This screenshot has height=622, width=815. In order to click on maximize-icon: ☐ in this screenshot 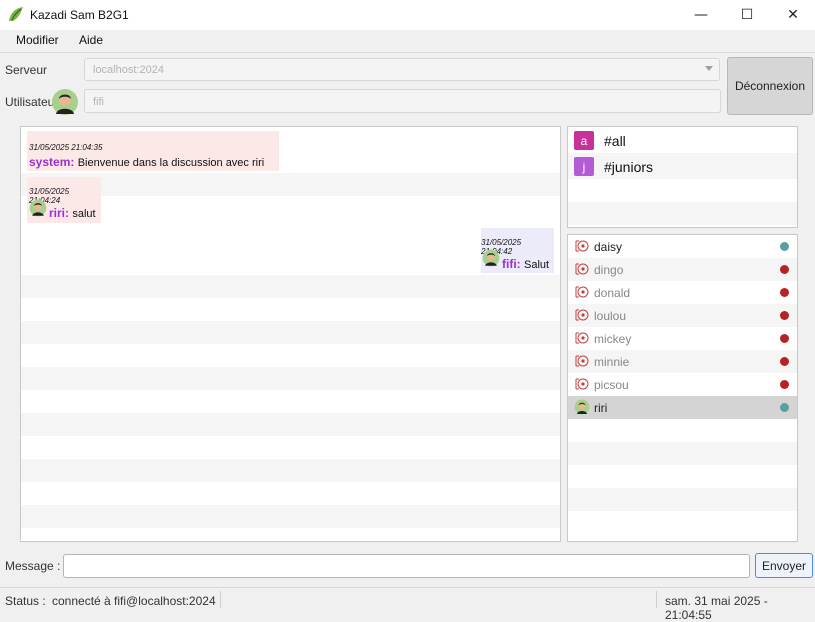, I will do `click(747, 15)`.